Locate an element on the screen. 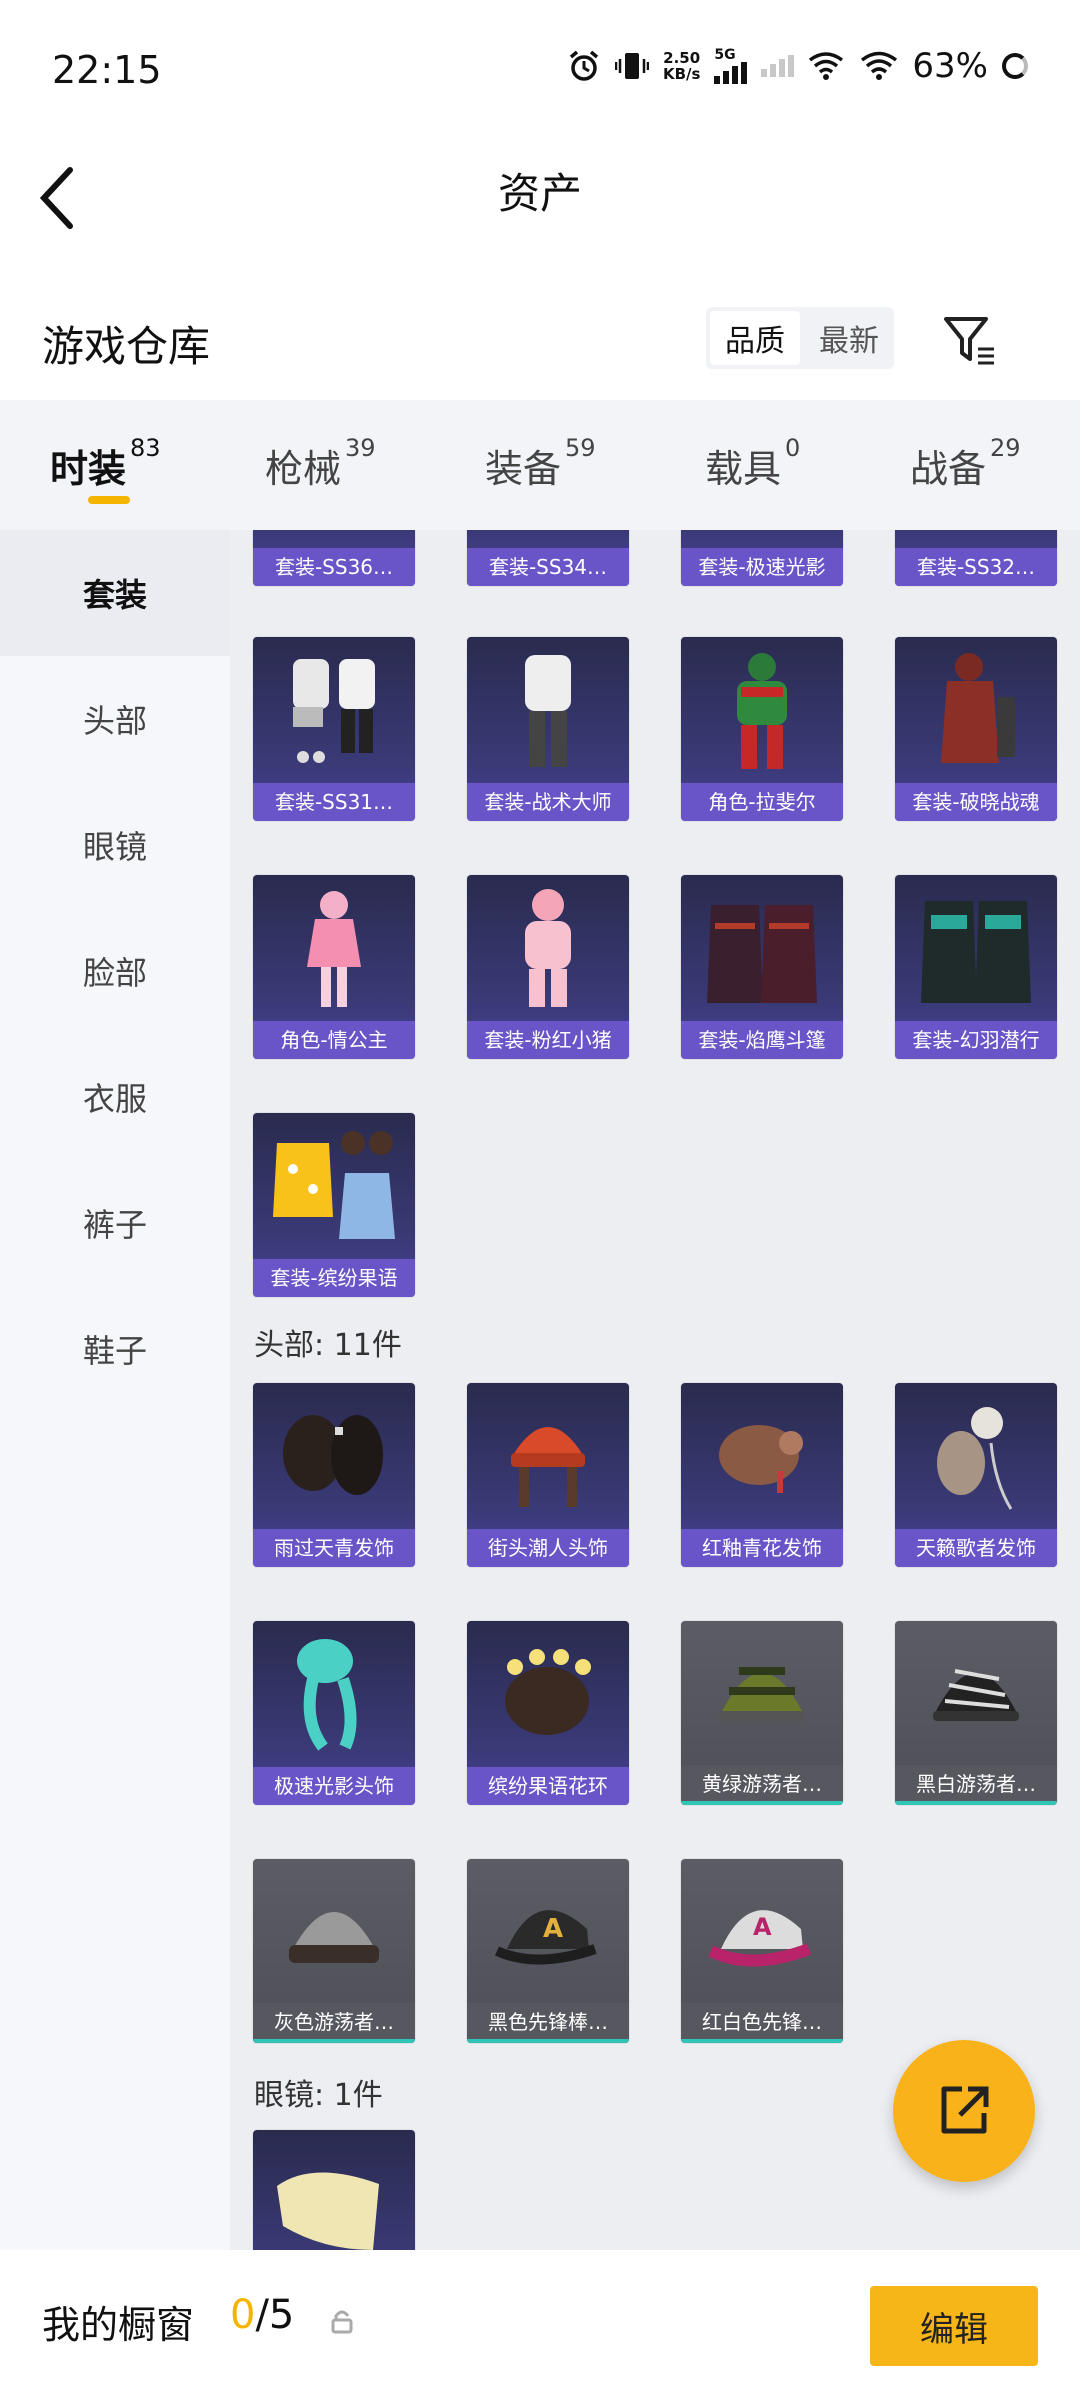 This screenshot has height=2400, width=1080. item-card: 角色-拉斐尔 is located at coordinates (762, 729).